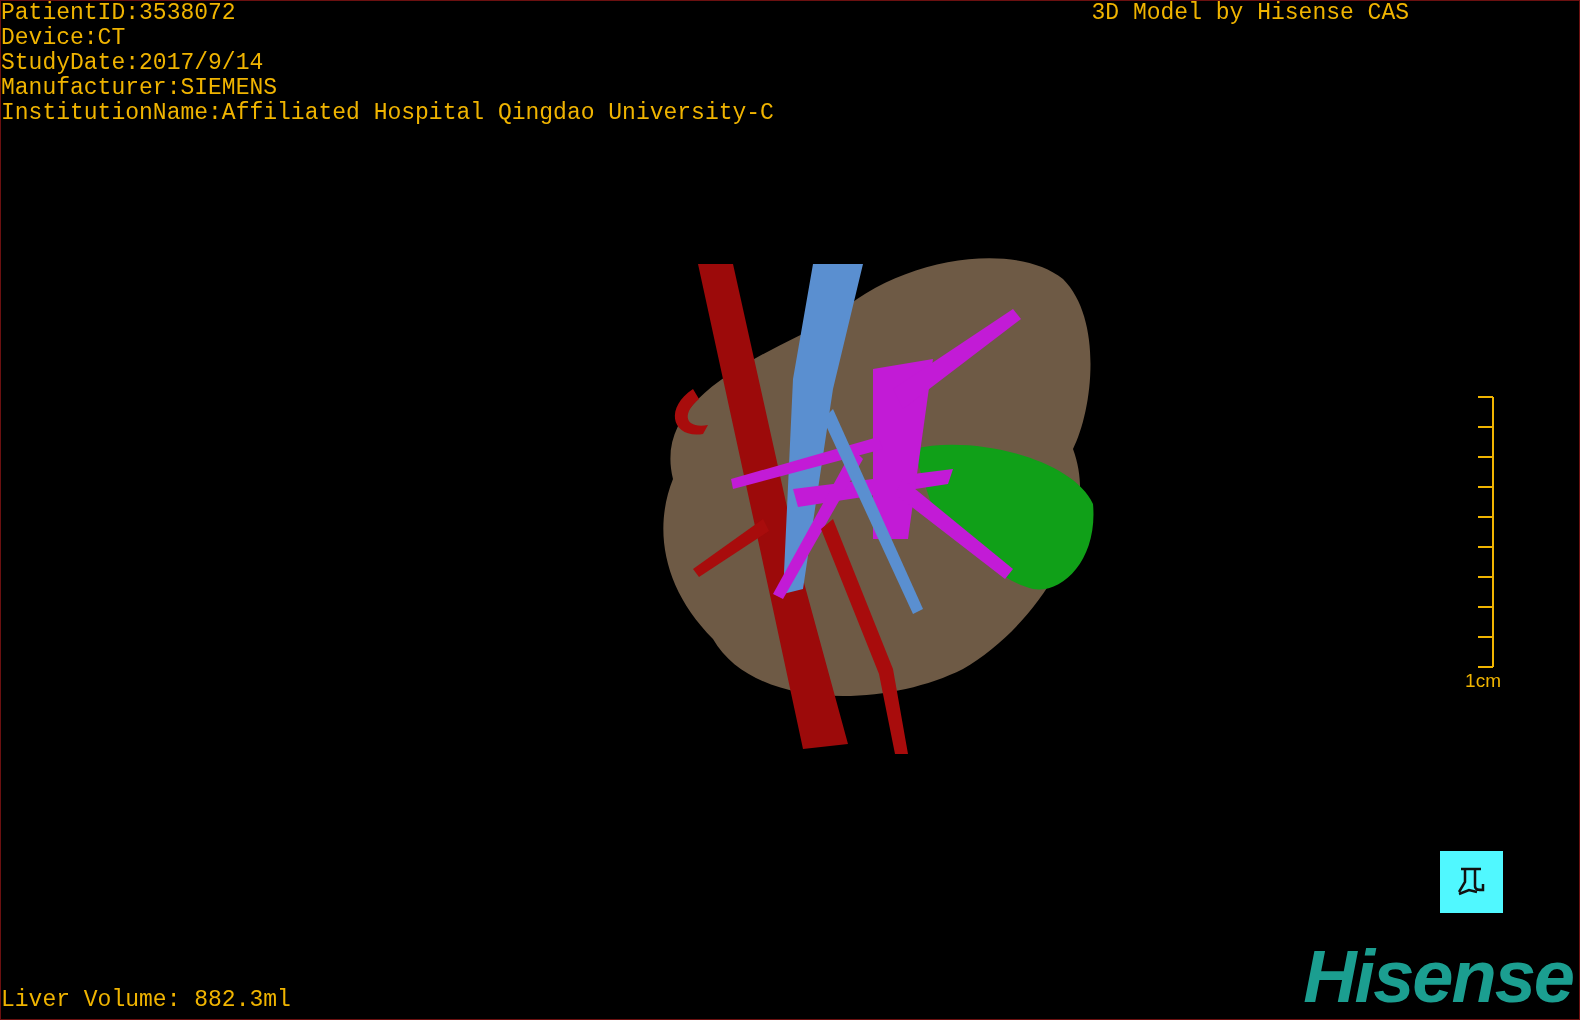 The image size is (1580, 1020). Describe the element at coordinates (140, 88) in the screenshot. I see `info-text: Manufacturer:SIEMENS` at that location.